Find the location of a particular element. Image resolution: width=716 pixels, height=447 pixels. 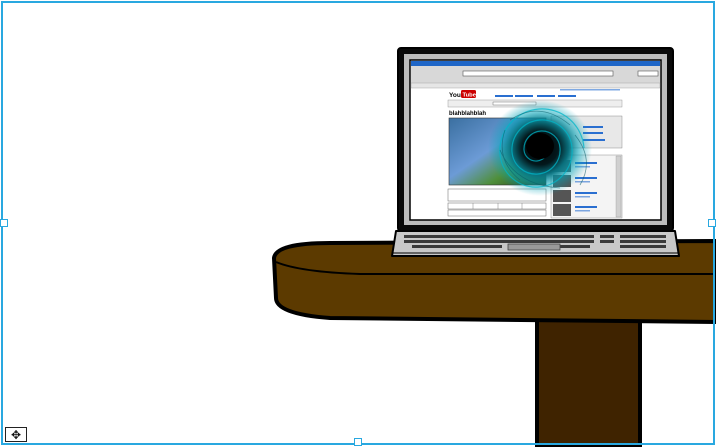

move-icon: ✥ is located at coordinates (16, 434).